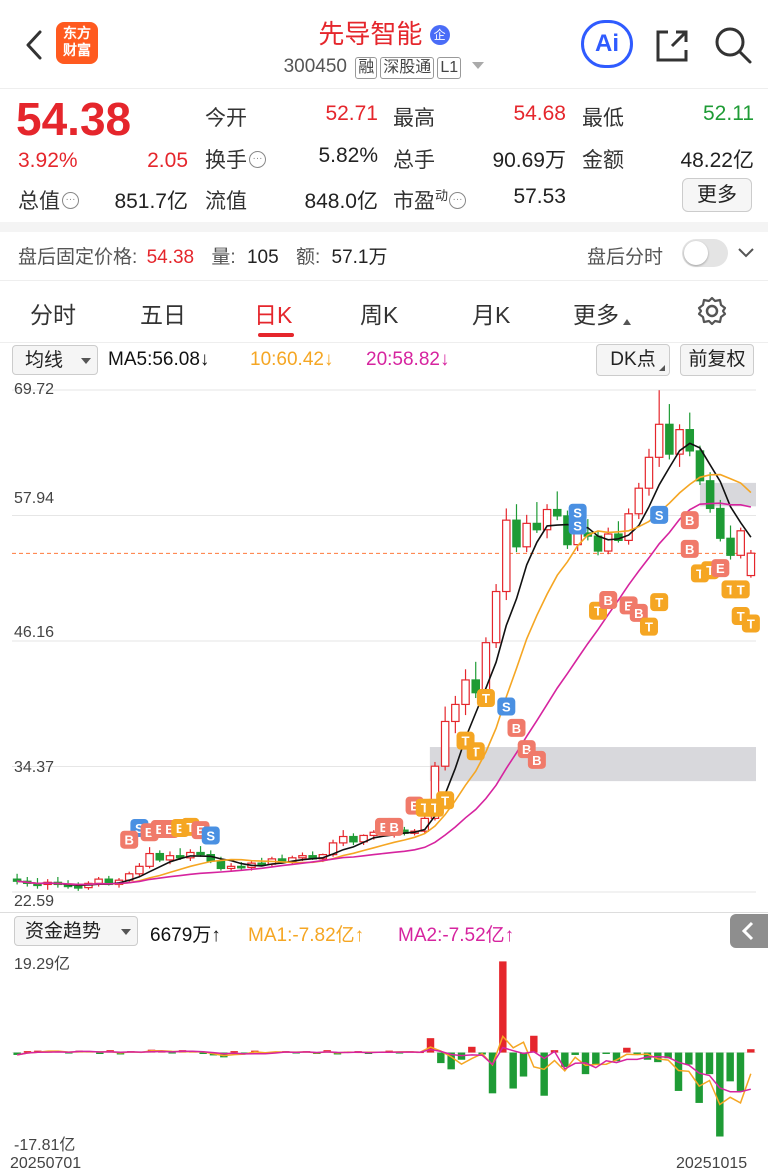 This screenshot has width=768, height=1176. I want to click on indicator-select: 均线, so click(55, 360).